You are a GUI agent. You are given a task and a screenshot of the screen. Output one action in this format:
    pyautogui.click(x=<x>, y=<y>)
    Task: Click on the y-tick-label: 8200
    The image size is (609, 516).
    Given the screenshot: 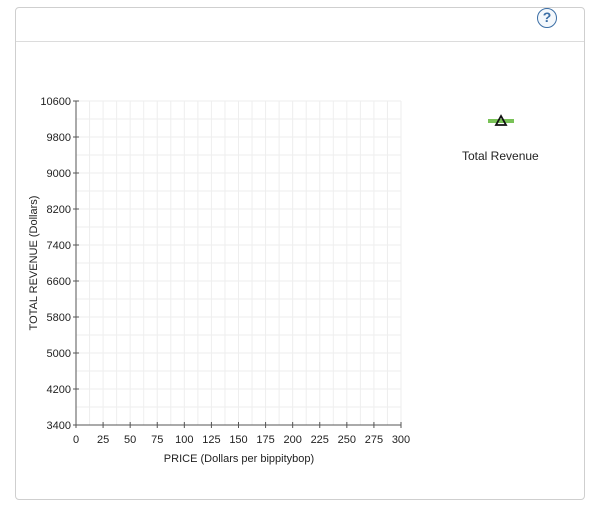 What is the action you would take?
    pyautogui.click(x=59, y=210)
    